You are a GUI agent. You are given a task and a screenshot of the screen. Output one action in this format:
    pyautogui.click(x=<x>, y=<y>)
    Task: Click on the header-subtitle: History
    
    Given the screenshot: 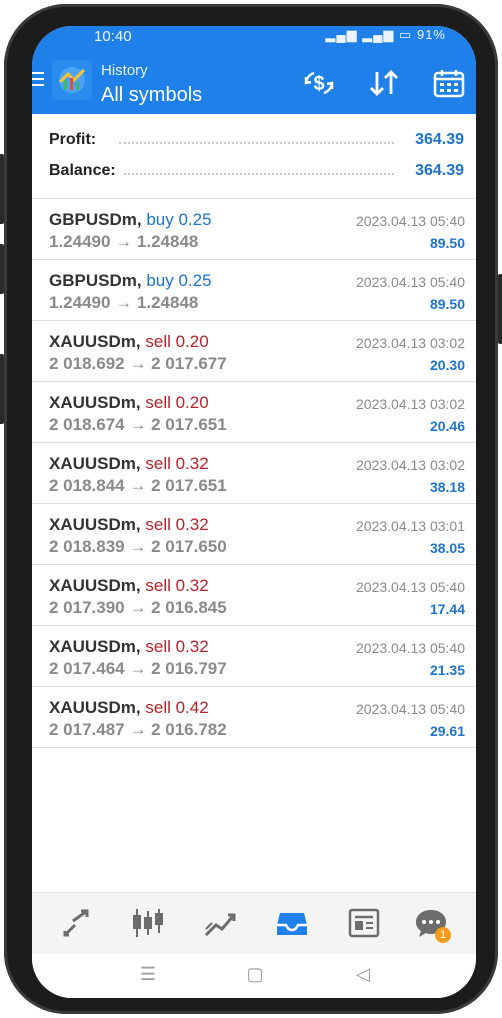 What is the action you would take?
    pyautogui.click(x=124, y=70)
    